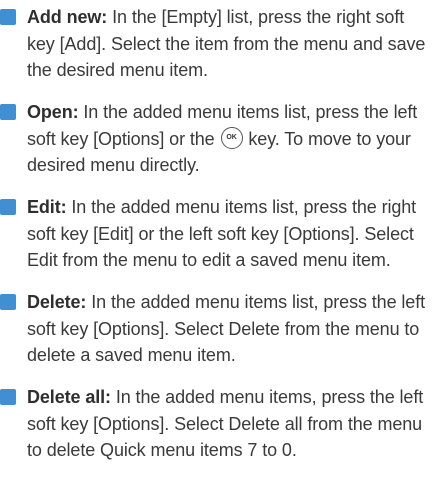 The image size is (436, 497). What do you see at coordinates (53, 112) in the screenshot?
I see `item-term: Open:` at bounding box center [53, 112].